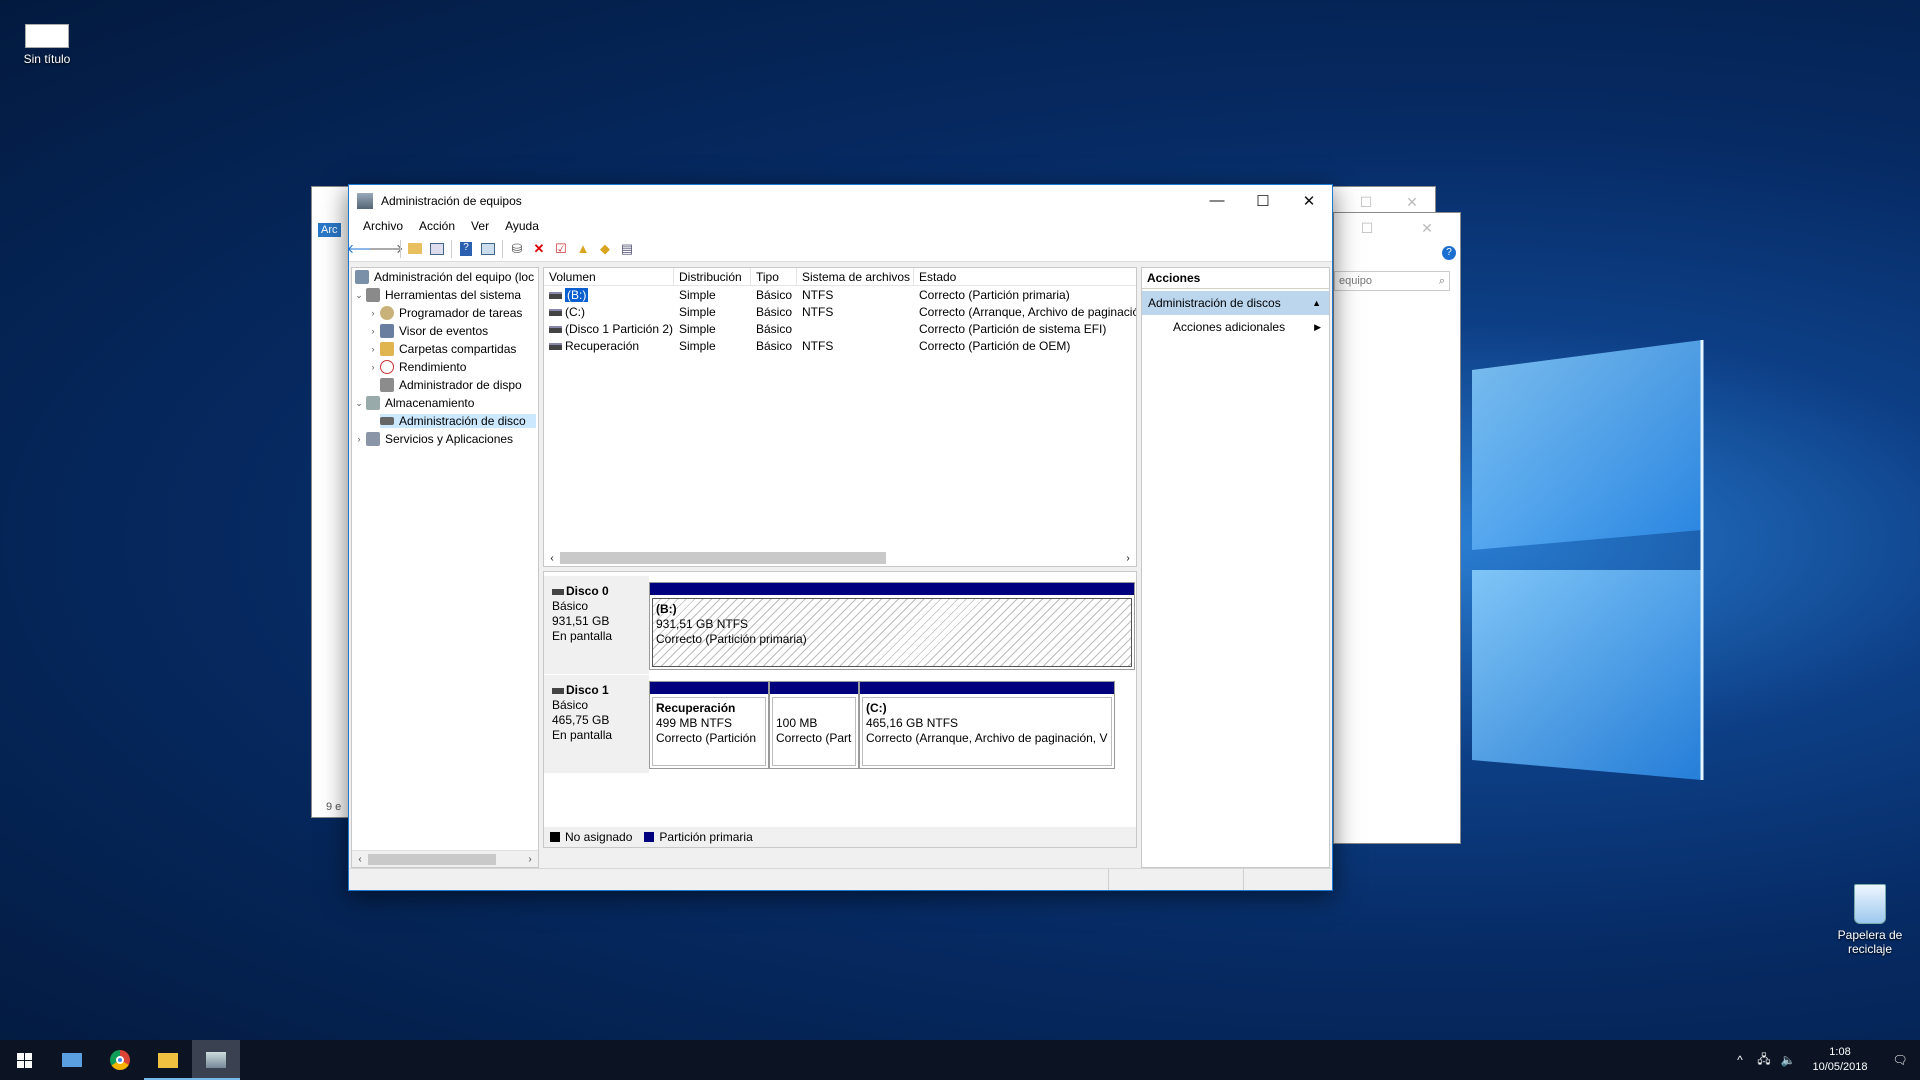 This screenshot has width=1920, height=1080. I want to click on menu-ver: Ver, so click(480, 226).